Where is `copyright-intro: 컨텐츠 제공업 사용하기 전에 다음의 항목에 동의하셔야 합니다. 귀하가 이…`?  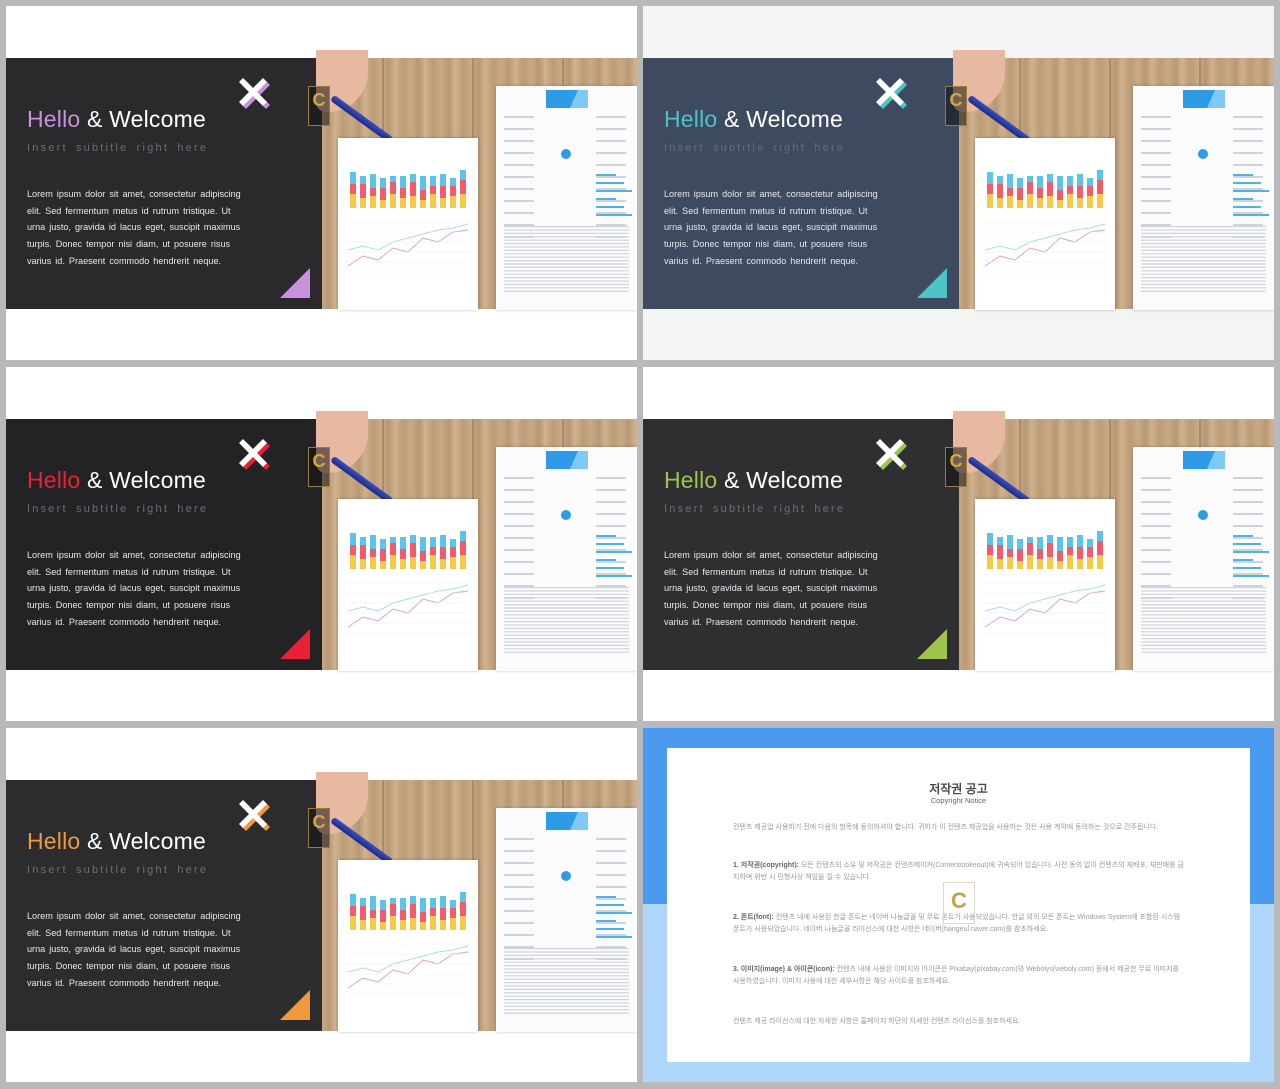
copyright-intro: 컨텐츠 제공업 사용하기 전에 다음의 항목에 동의하셔야 합니다. 귀하가 이… is located at coordinates (946, 827).